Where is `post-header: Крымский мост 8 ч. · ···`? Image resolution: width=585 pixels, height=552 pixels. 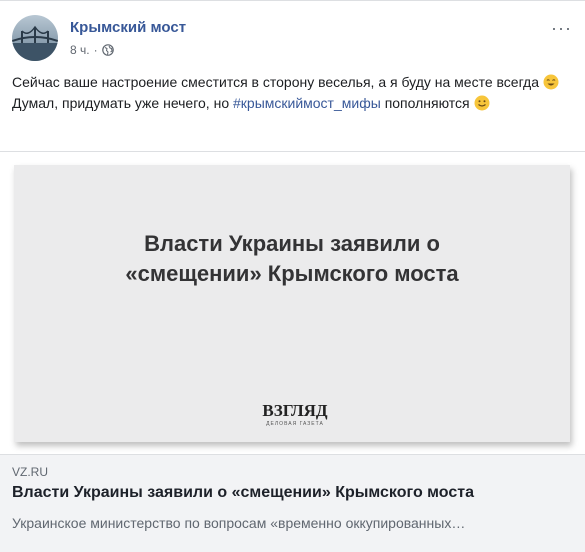
post-header: Крымский мост 8 ч. · ··· is located at coordinates (292, 37).